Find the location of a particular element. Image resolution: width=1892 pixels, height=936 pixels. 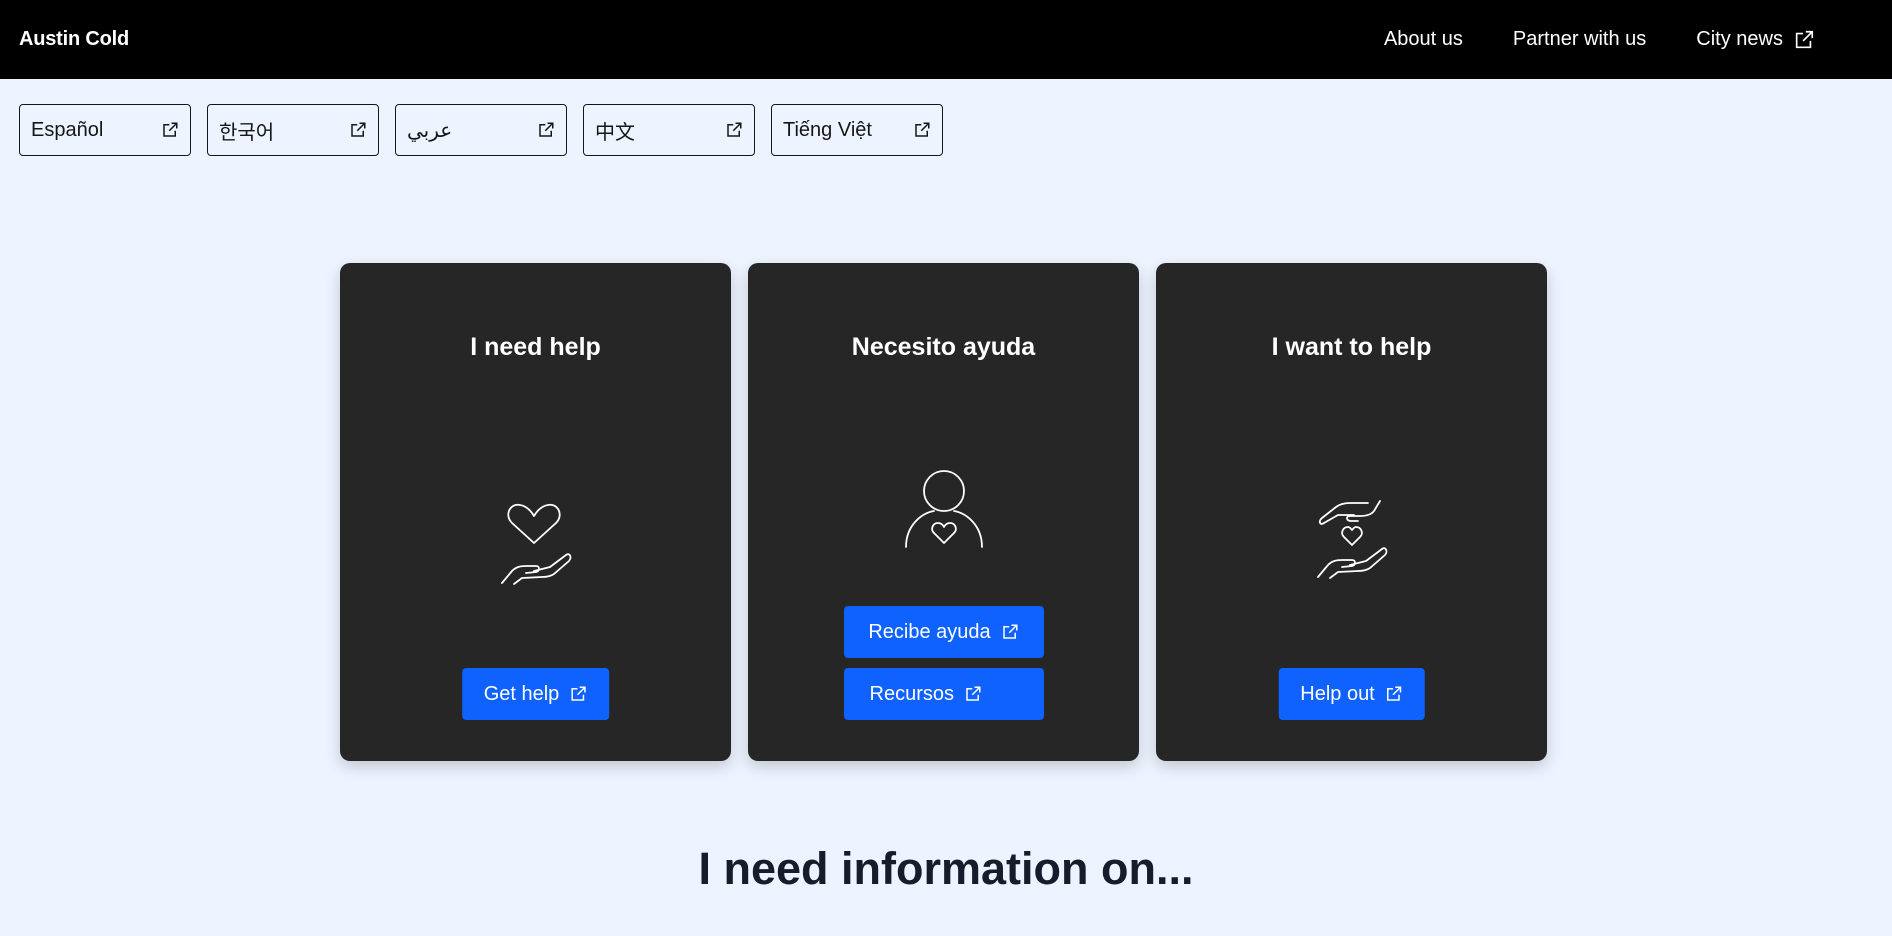

card-title: I need help is located at coordinates (535, 347).